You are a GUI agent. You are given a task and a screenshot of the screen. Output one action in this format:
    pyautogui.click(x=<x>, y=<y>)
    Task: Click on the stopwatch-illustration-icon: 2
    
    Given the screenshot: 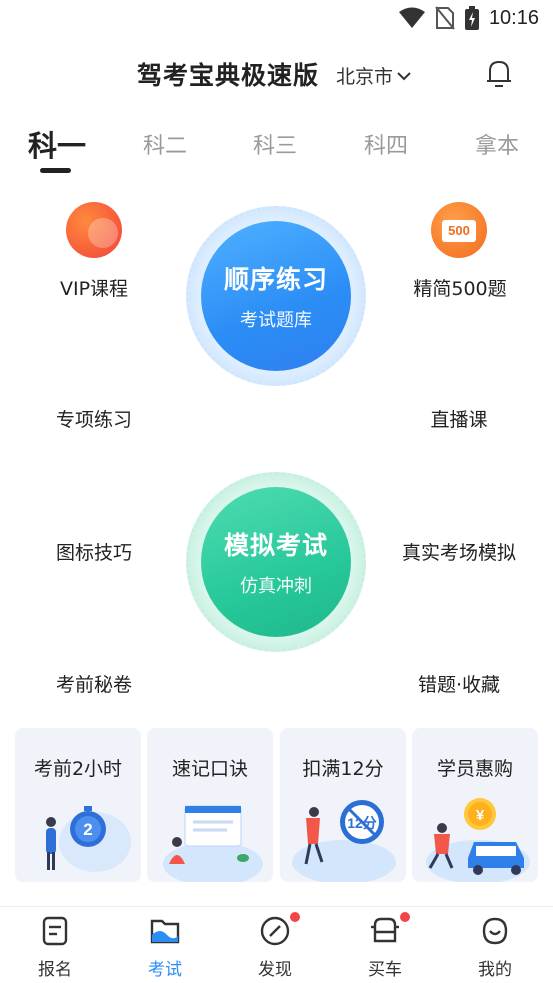 What is the action you would take?
    pyautogui.click(x=88, y=839)
    